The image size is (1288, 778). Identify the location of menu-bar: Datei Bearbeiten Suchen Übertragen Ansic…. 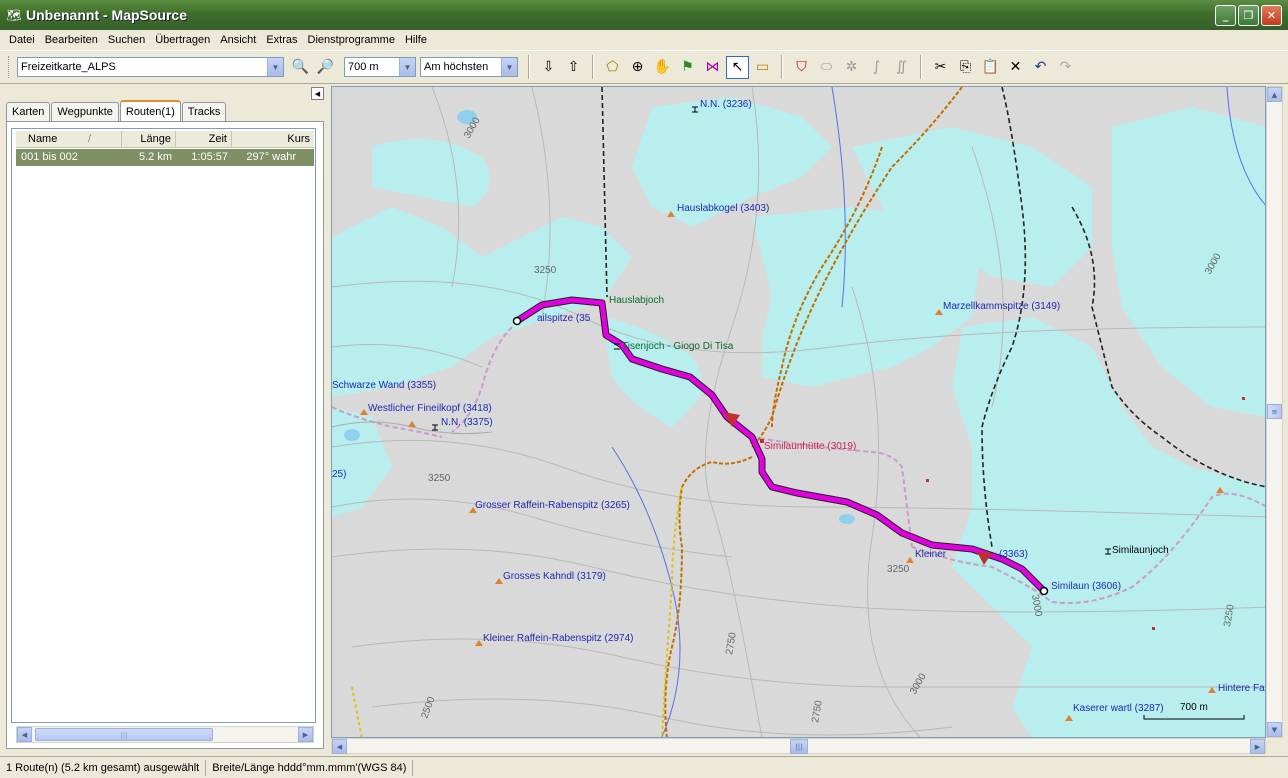
(644, 39).